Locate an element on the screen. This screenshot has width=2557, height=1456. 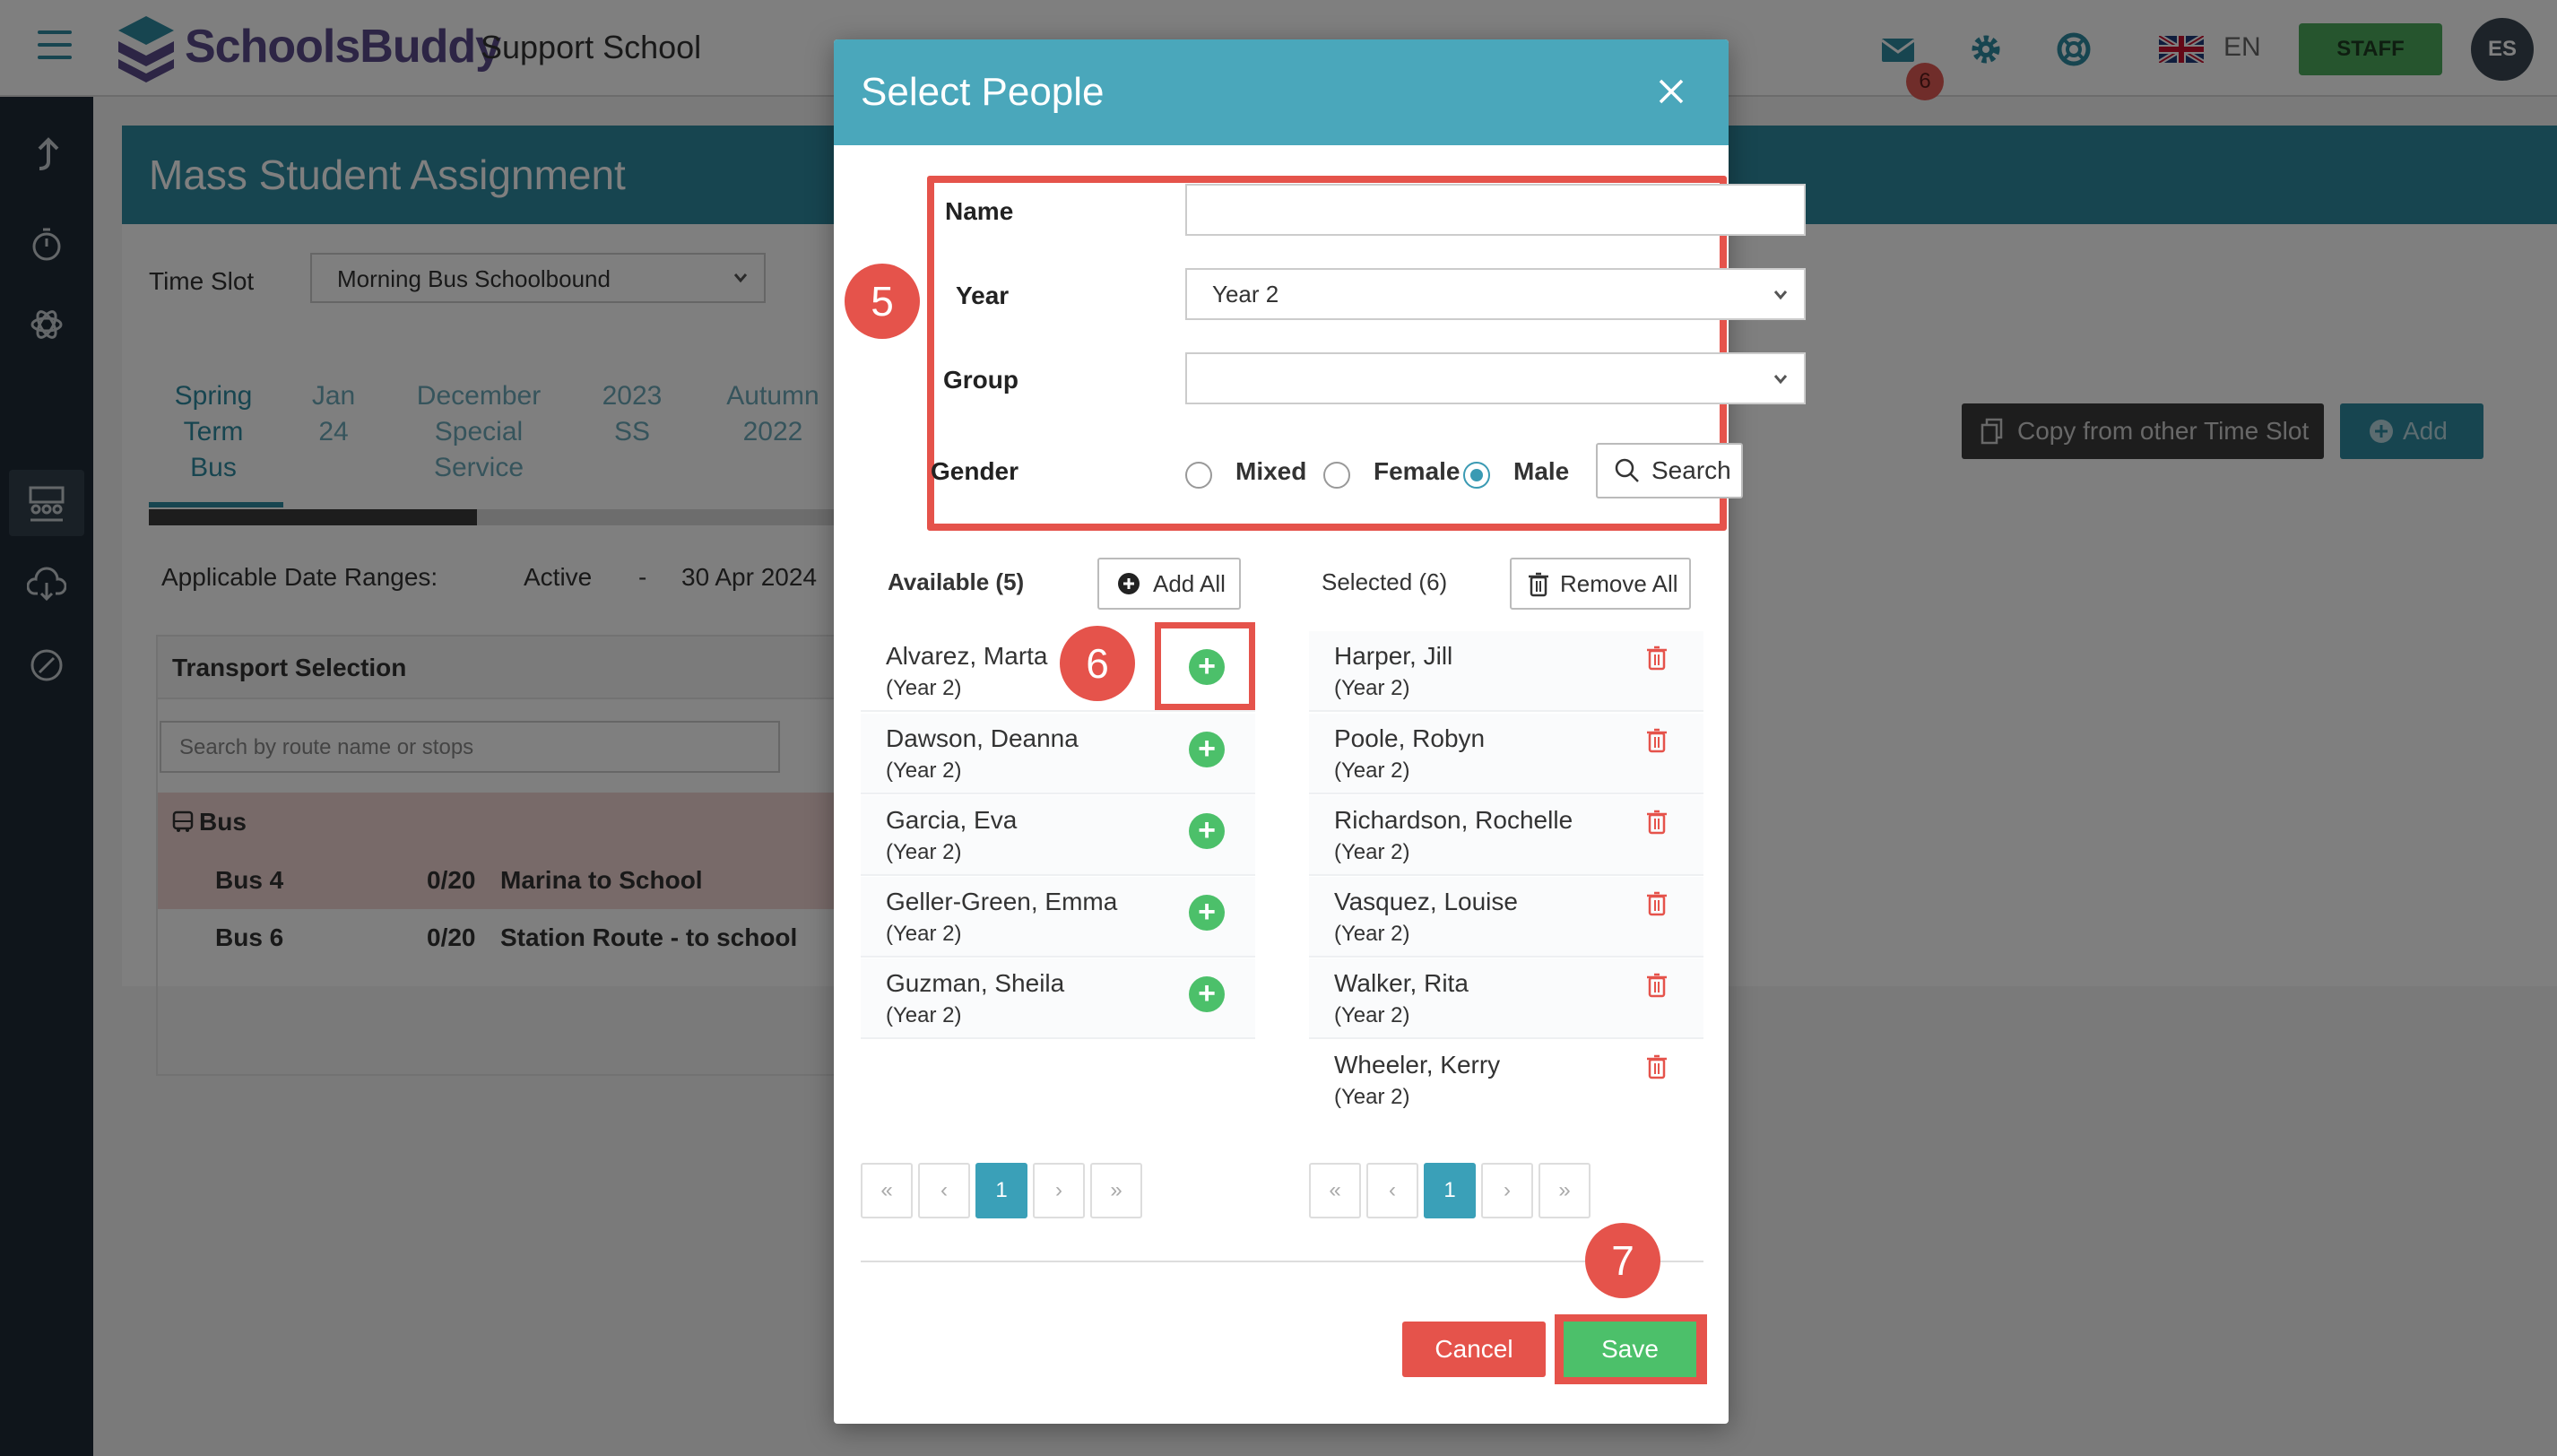
available-student-row: Garcia, Eva (Year 2) + is located at coordinates (1058, 835).